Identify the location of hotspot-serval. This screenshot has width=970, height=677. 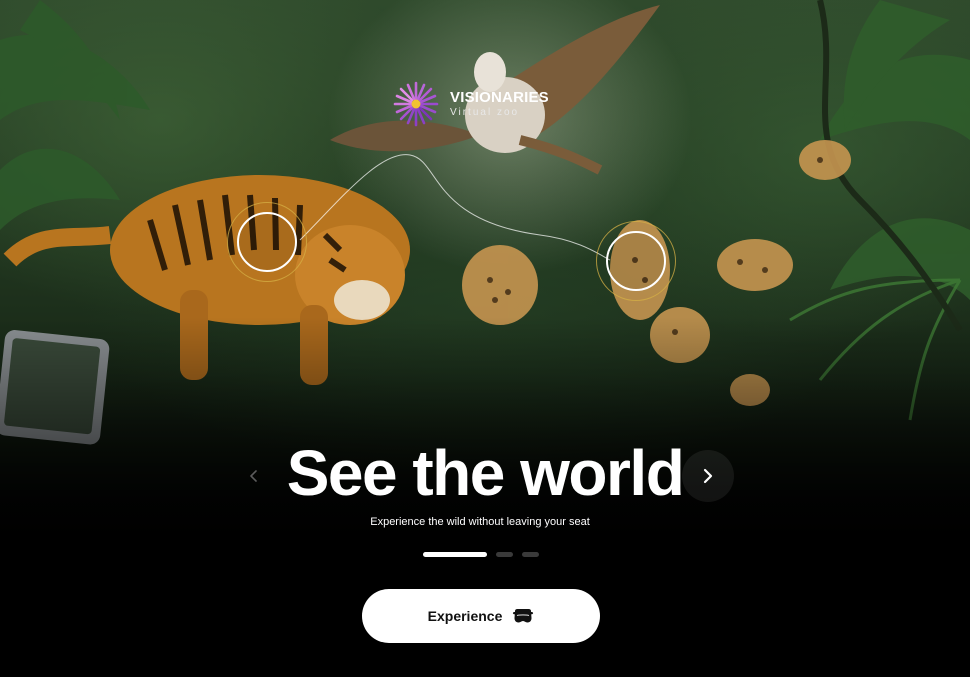
(636, 261).